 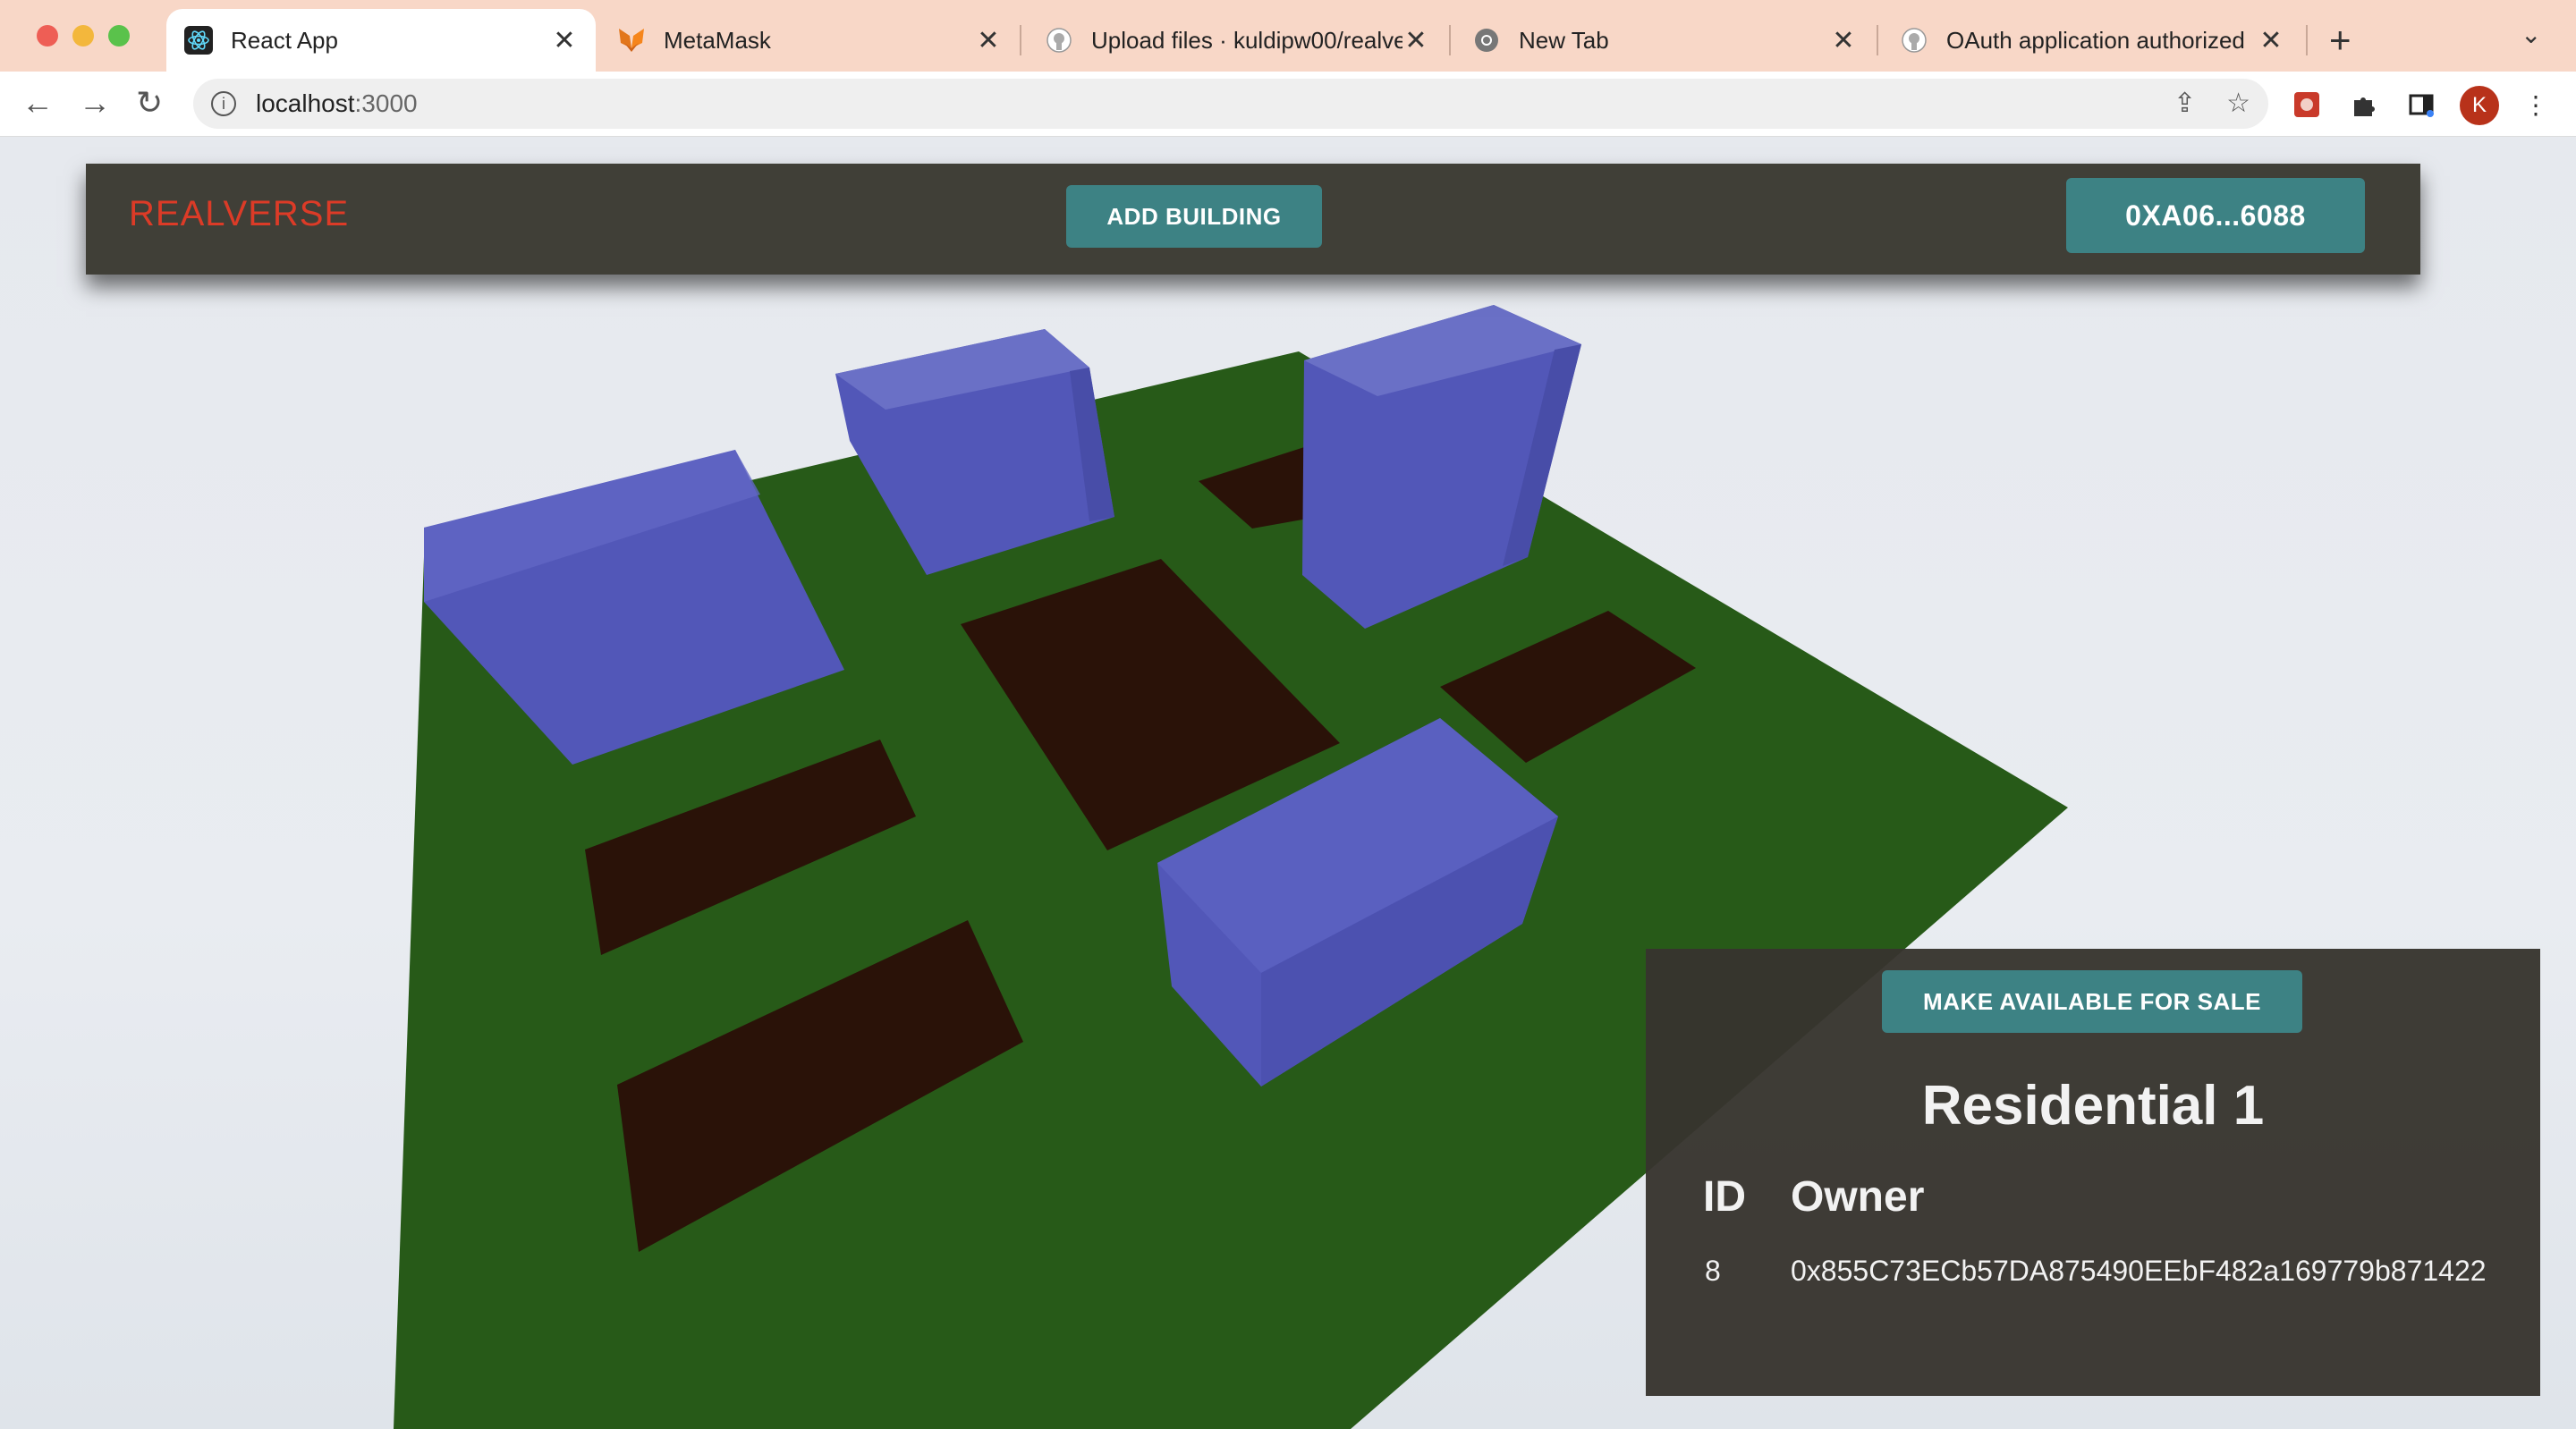 What do you see at coordinates (37, 102) in the screenshot?
I see `back-arrow-icon: ←` at bounding box center [37, 102].